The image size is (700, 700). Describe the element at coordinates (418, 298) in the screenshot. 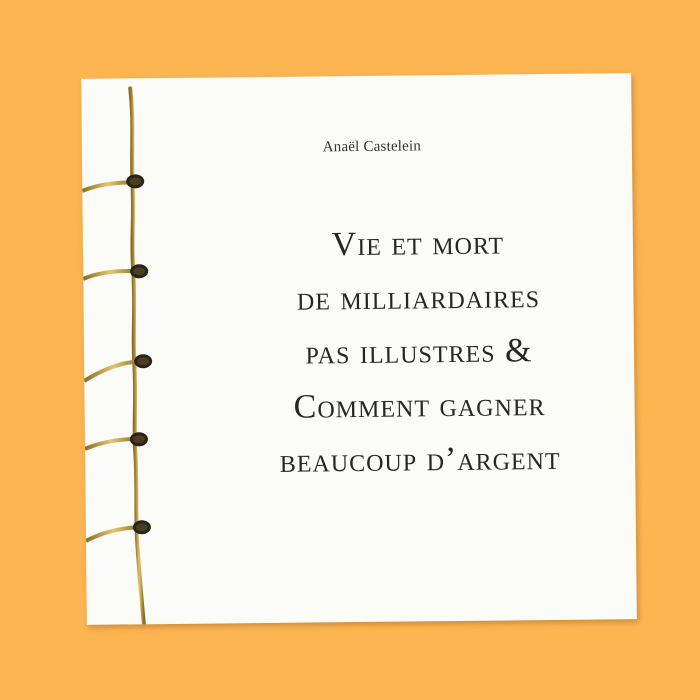

I see `title-line: de milliardaires` at that location.